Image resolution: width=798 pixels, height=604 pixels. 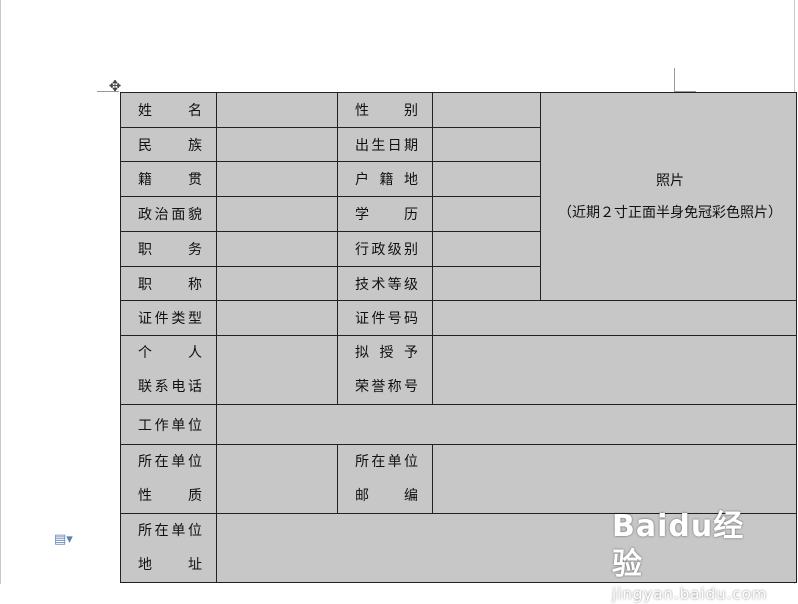 I want to click on gender-label-cell: 性别, so click(x=385, y=110).